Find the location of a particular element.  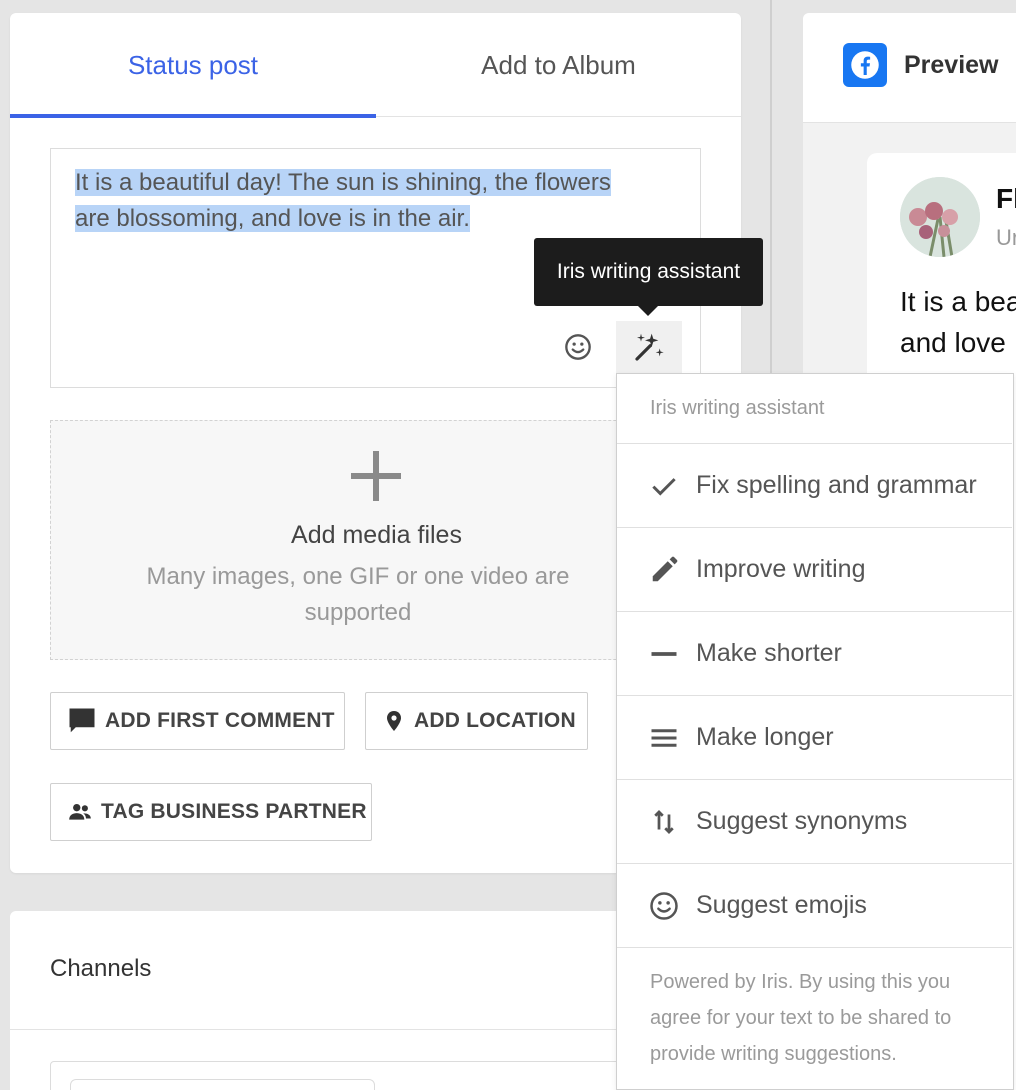

menu-item-make-shorter: Make shorter is located at coordinates (814, 654).